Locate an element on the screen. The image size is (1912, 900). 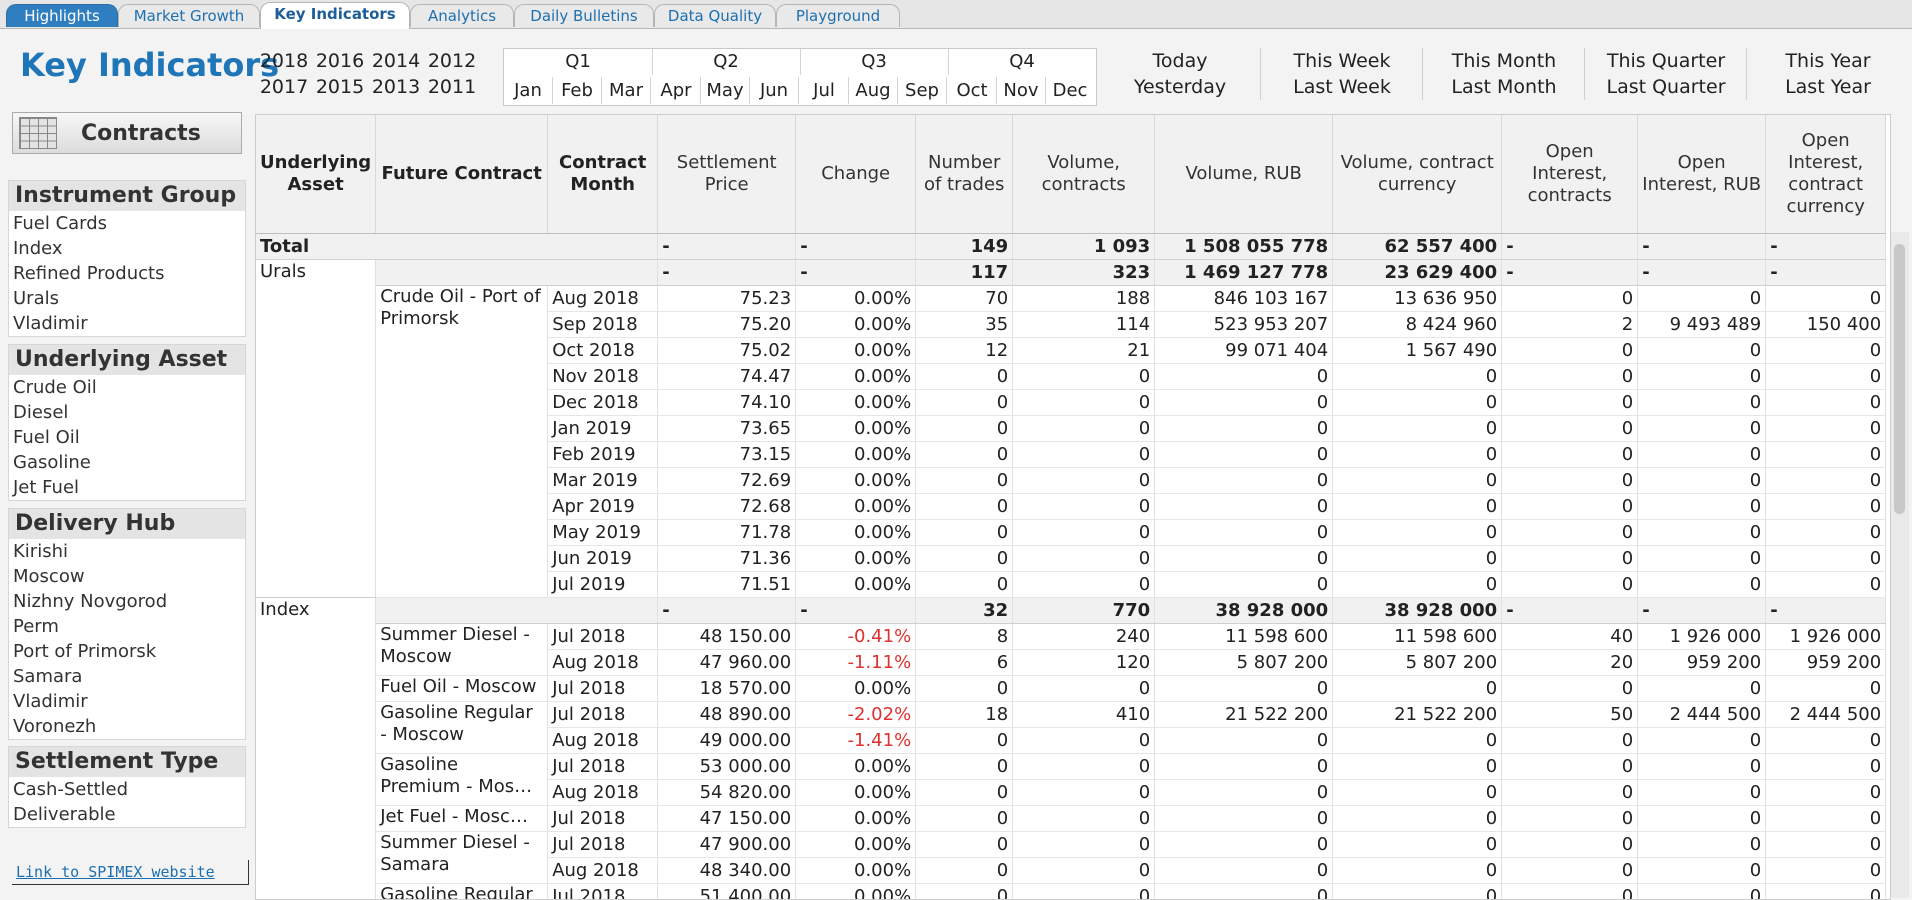
column-header: Open Interest, RUB is located at coordinates (1702, 174).